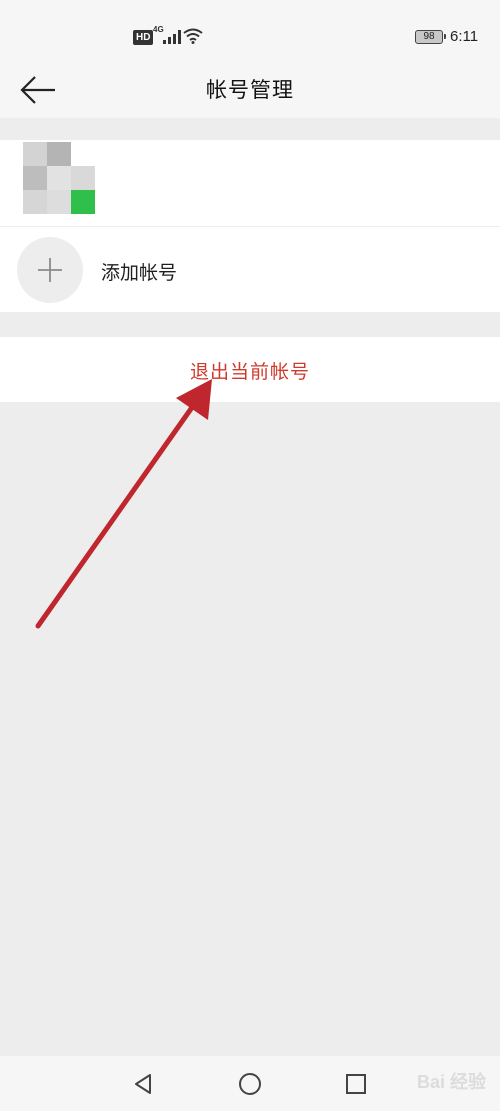  I want to click on add-account-circle, so click(50, 270).